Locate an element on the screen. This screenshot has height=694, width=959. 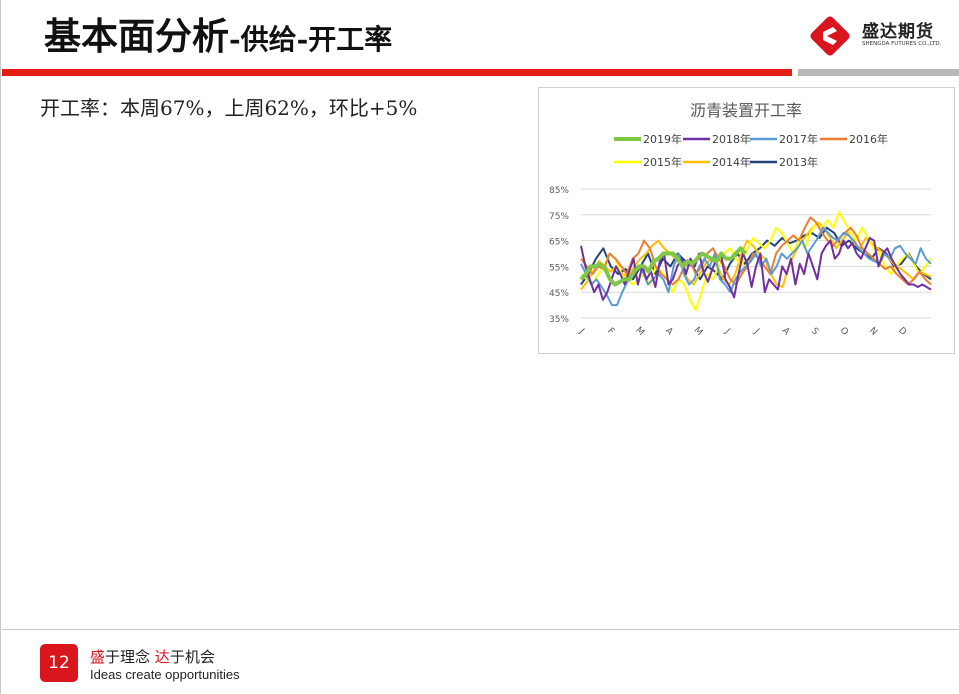
x-tick-label: N is located at coordinates (873, 332).